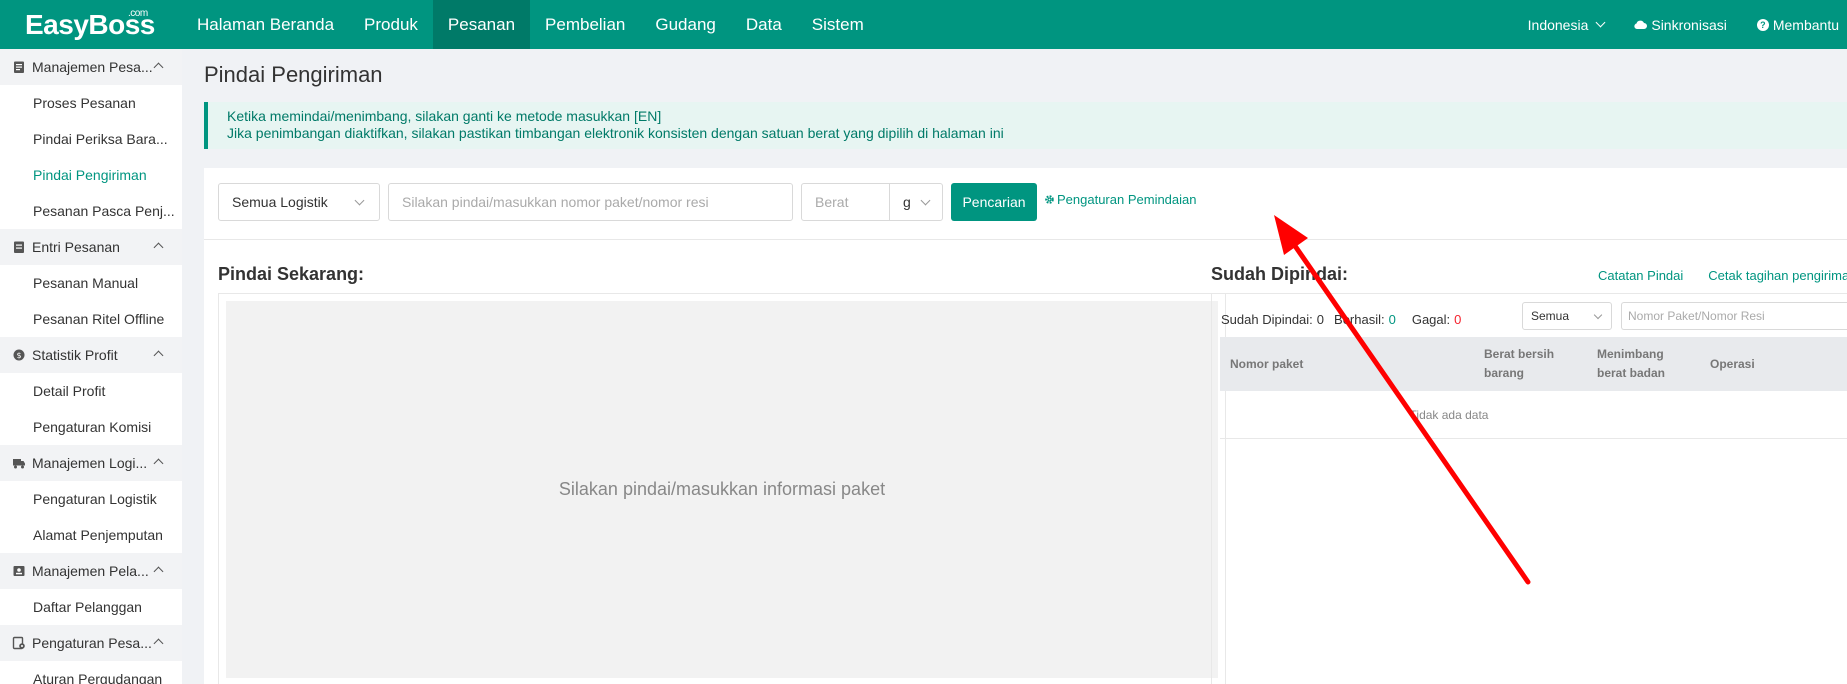 This screenshot has width=1847, height=684. Describe the element at coordinates (1533, 415) in the screenshot. I see `table-empty-state: Tidak ada data` at that location.